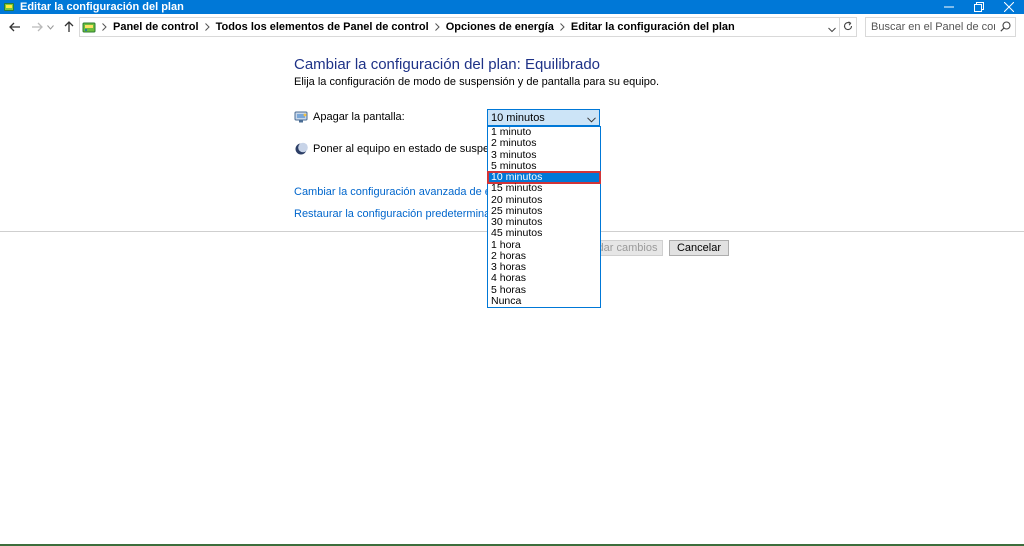 This screenshot has width=1024, height=546. I want to click on dropdown-option: 15 minutos, so click(544, 188).